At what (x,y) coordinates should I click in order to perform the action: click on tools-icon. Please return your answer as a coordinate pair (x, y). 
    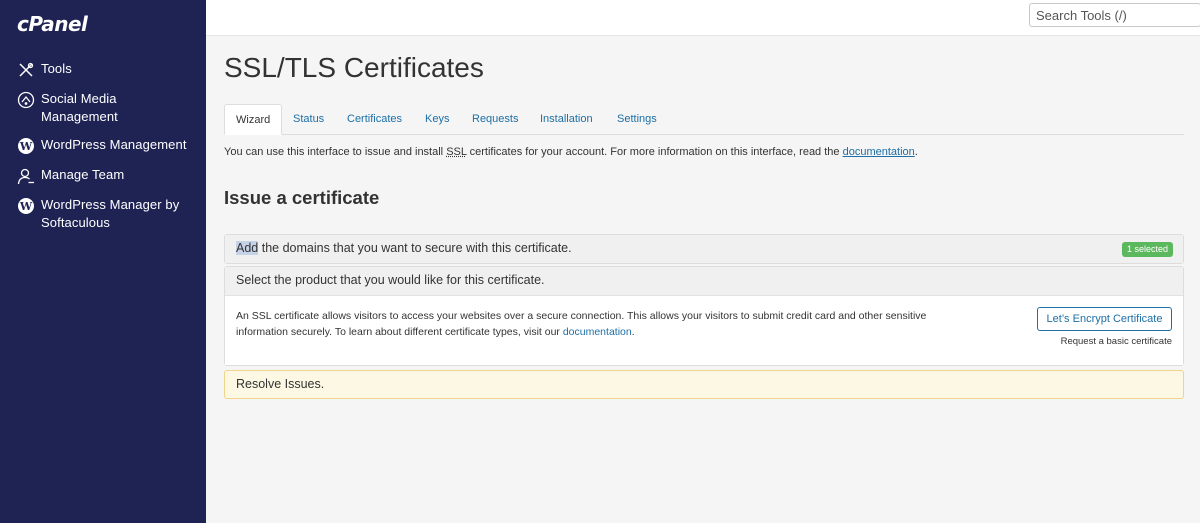
    Looking at the image, I should click on (26, 70).